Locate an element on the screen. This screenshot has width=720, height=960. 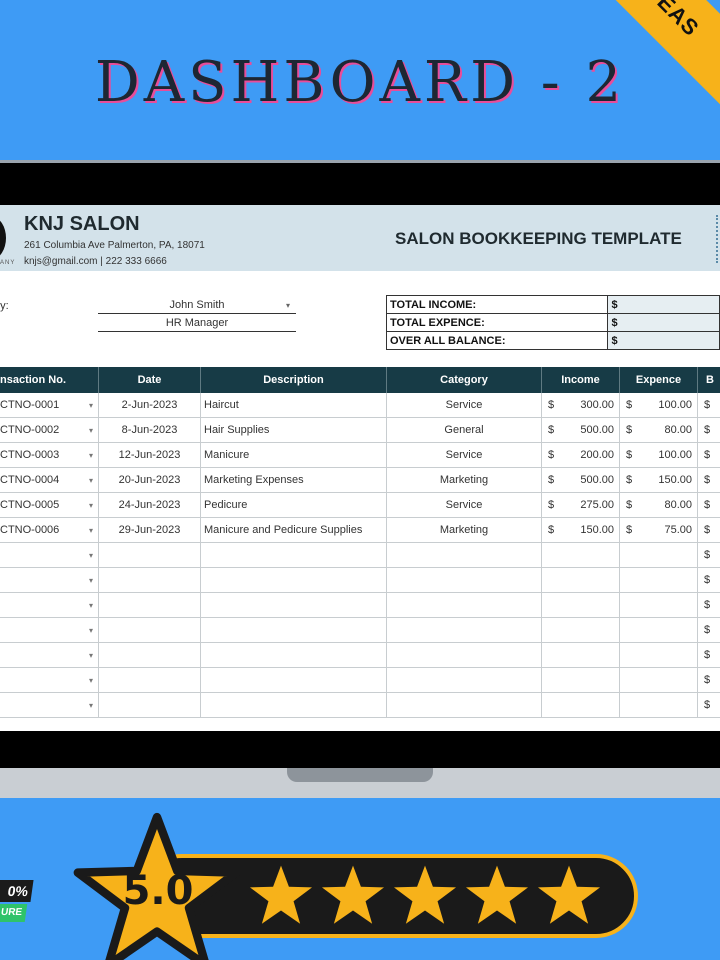
cell-description: Manicure and Pedicure Supplies is located at coordinates (294, 530).